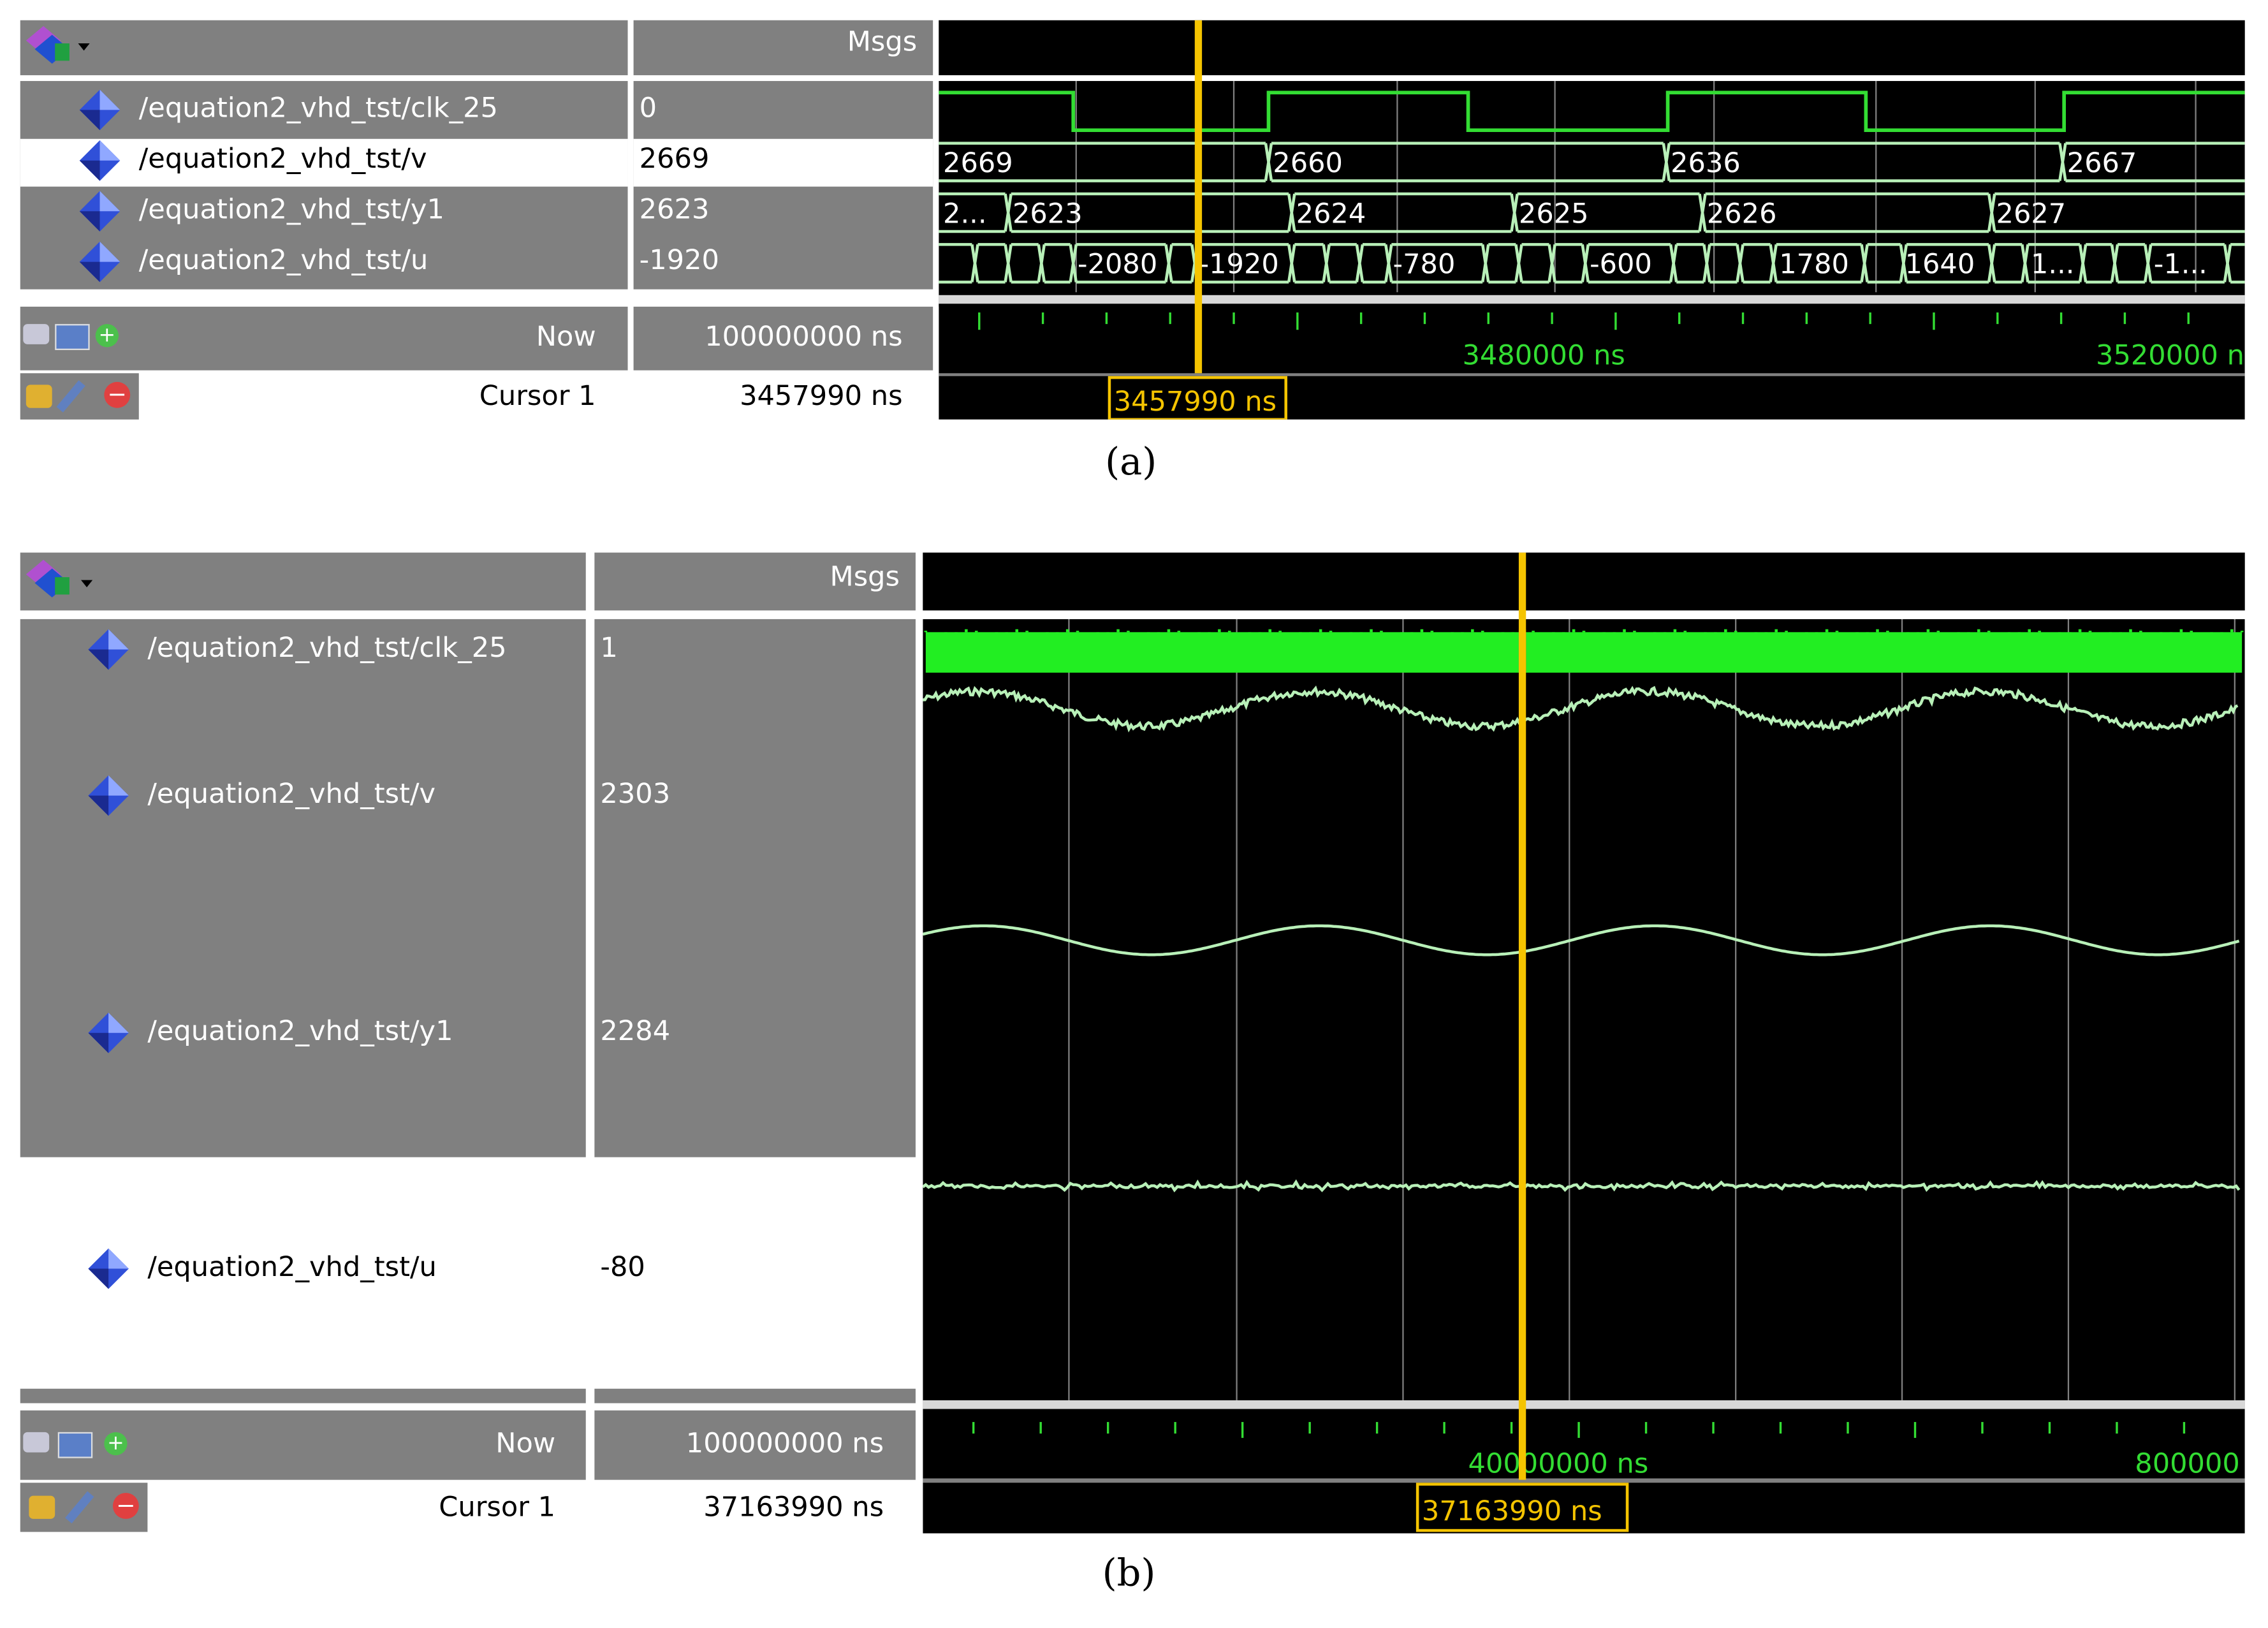  Describe the element at coordinates (2187, 1463) in the screenshot. I see `timeline-label: 800000` at that location.